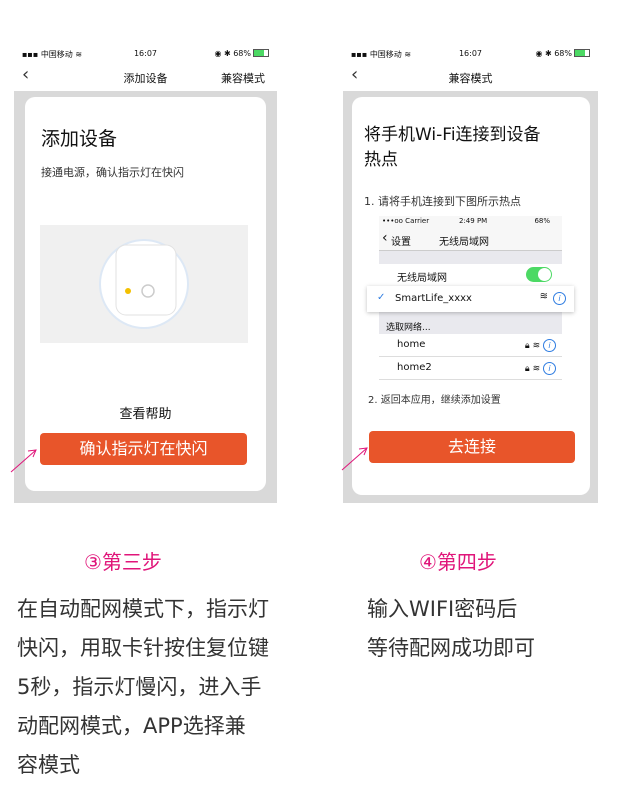  What do you see at coordinates (472, 447) in the screenshot?
I see `go-connect-button: 去连接` at bounding box center [472, 447].